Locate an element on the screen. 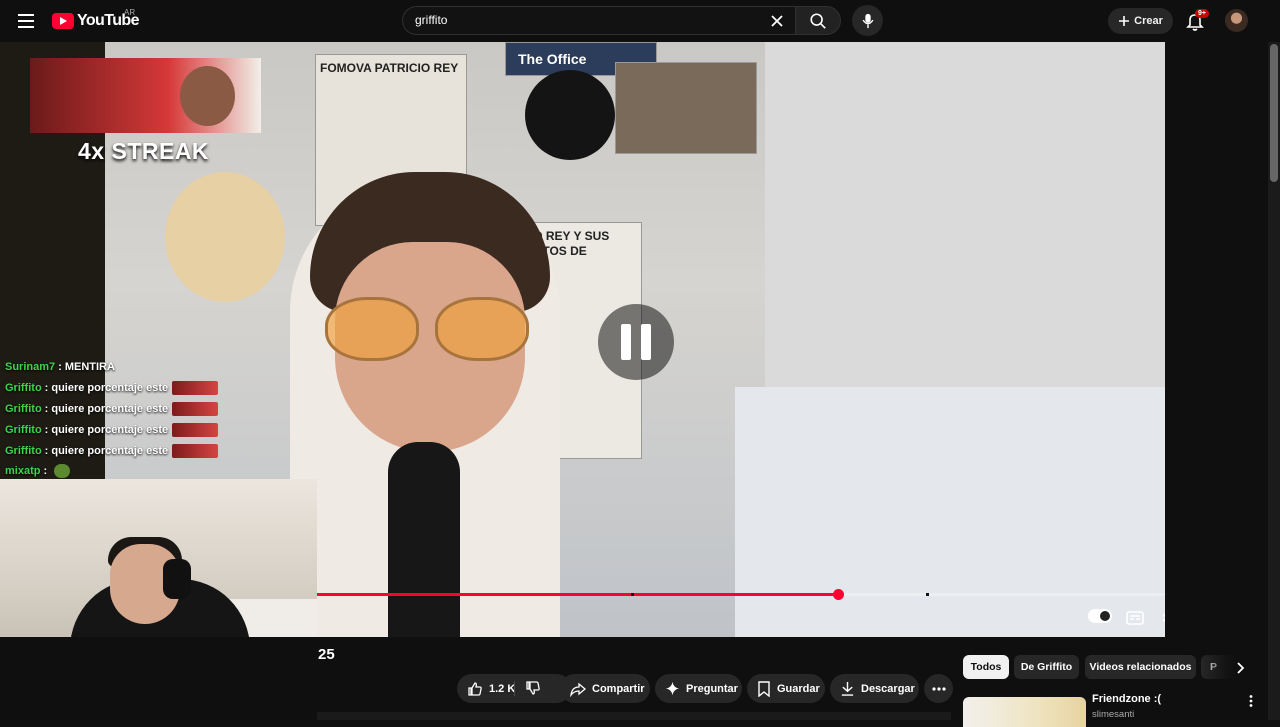  like-divider is located at coordinates (514, 688).